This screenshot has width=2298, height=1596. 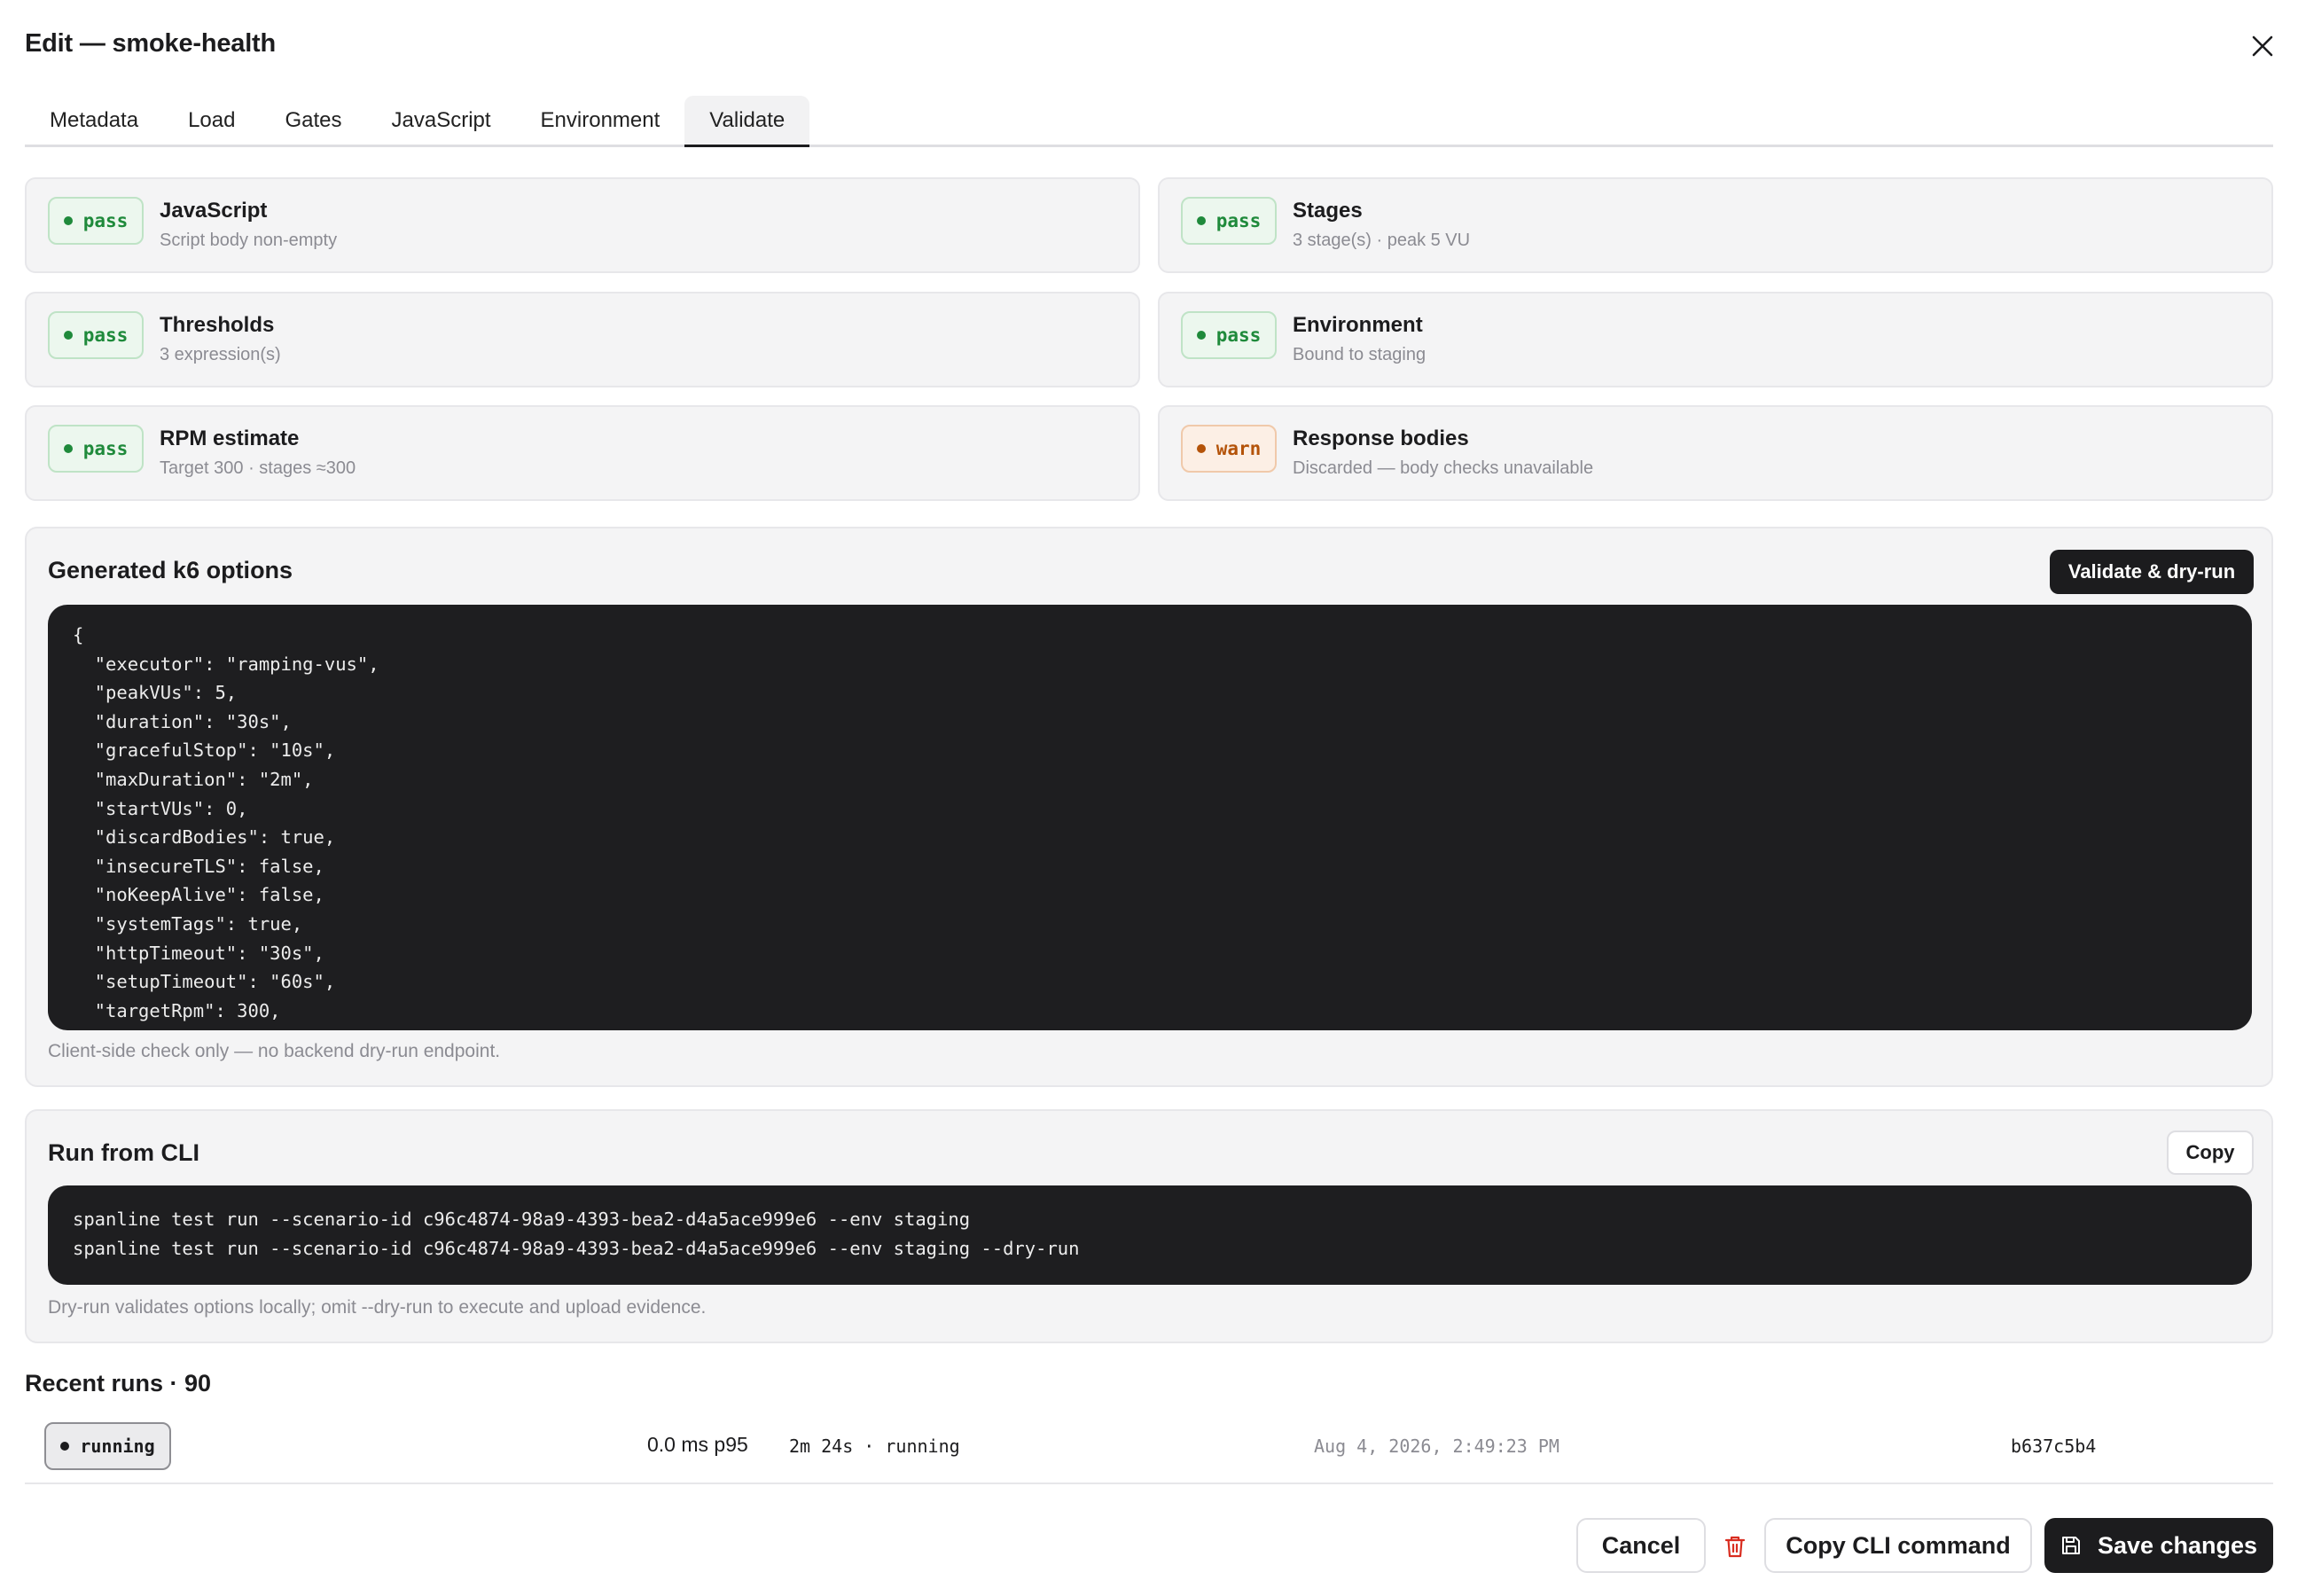 What do you see at coordinates (601, 121) in the screenshot?
I see `tab-environment: Environment` at bounding box center [601, 121].